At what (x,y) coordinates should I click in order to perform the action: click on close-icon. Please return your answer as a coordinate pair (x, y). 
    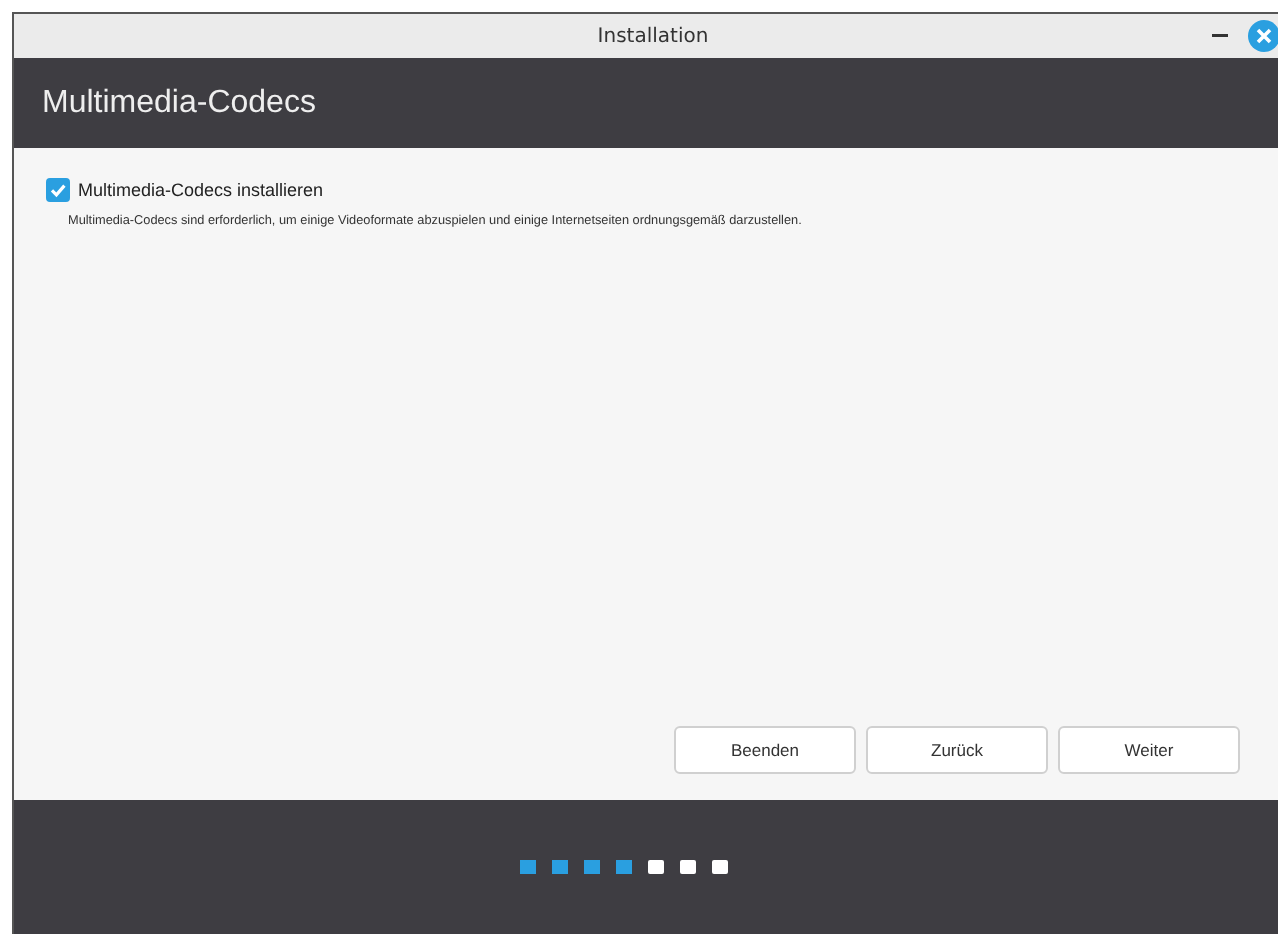
    Looking at the image, I should click on (1263, 36).